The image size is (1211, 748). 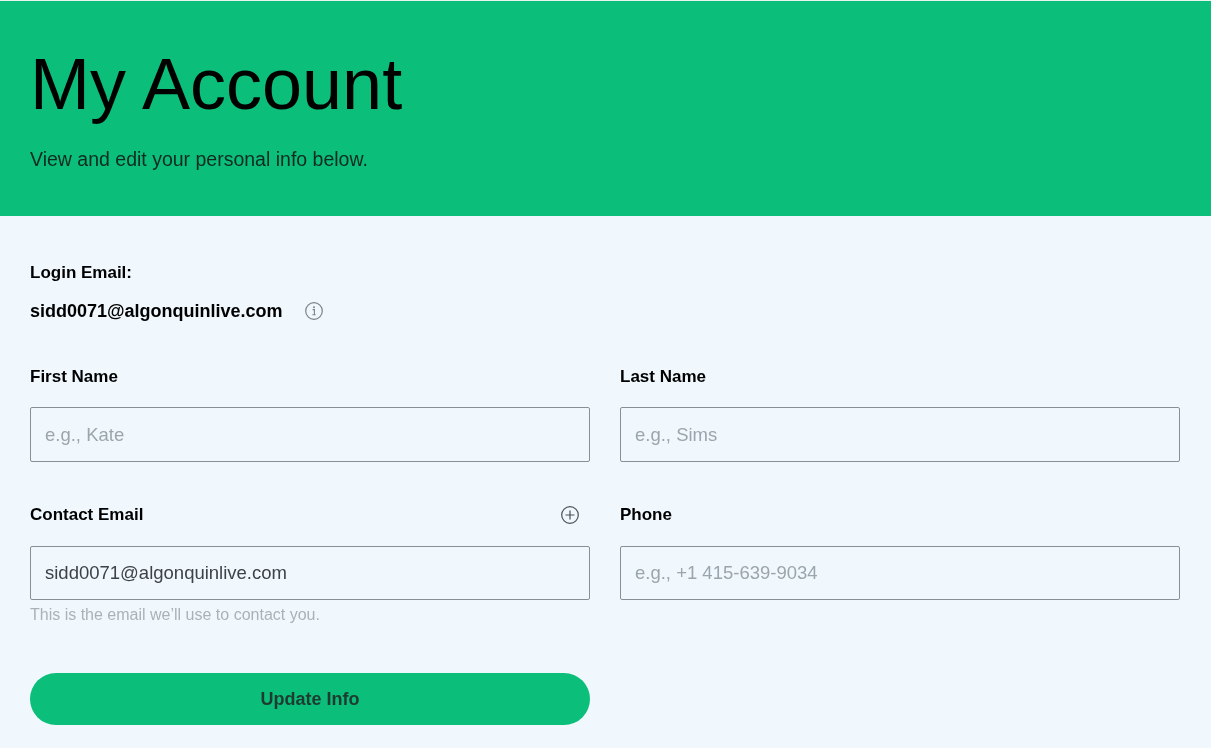 I want to click on field-label: Last Name, so click(x=663, y=377).